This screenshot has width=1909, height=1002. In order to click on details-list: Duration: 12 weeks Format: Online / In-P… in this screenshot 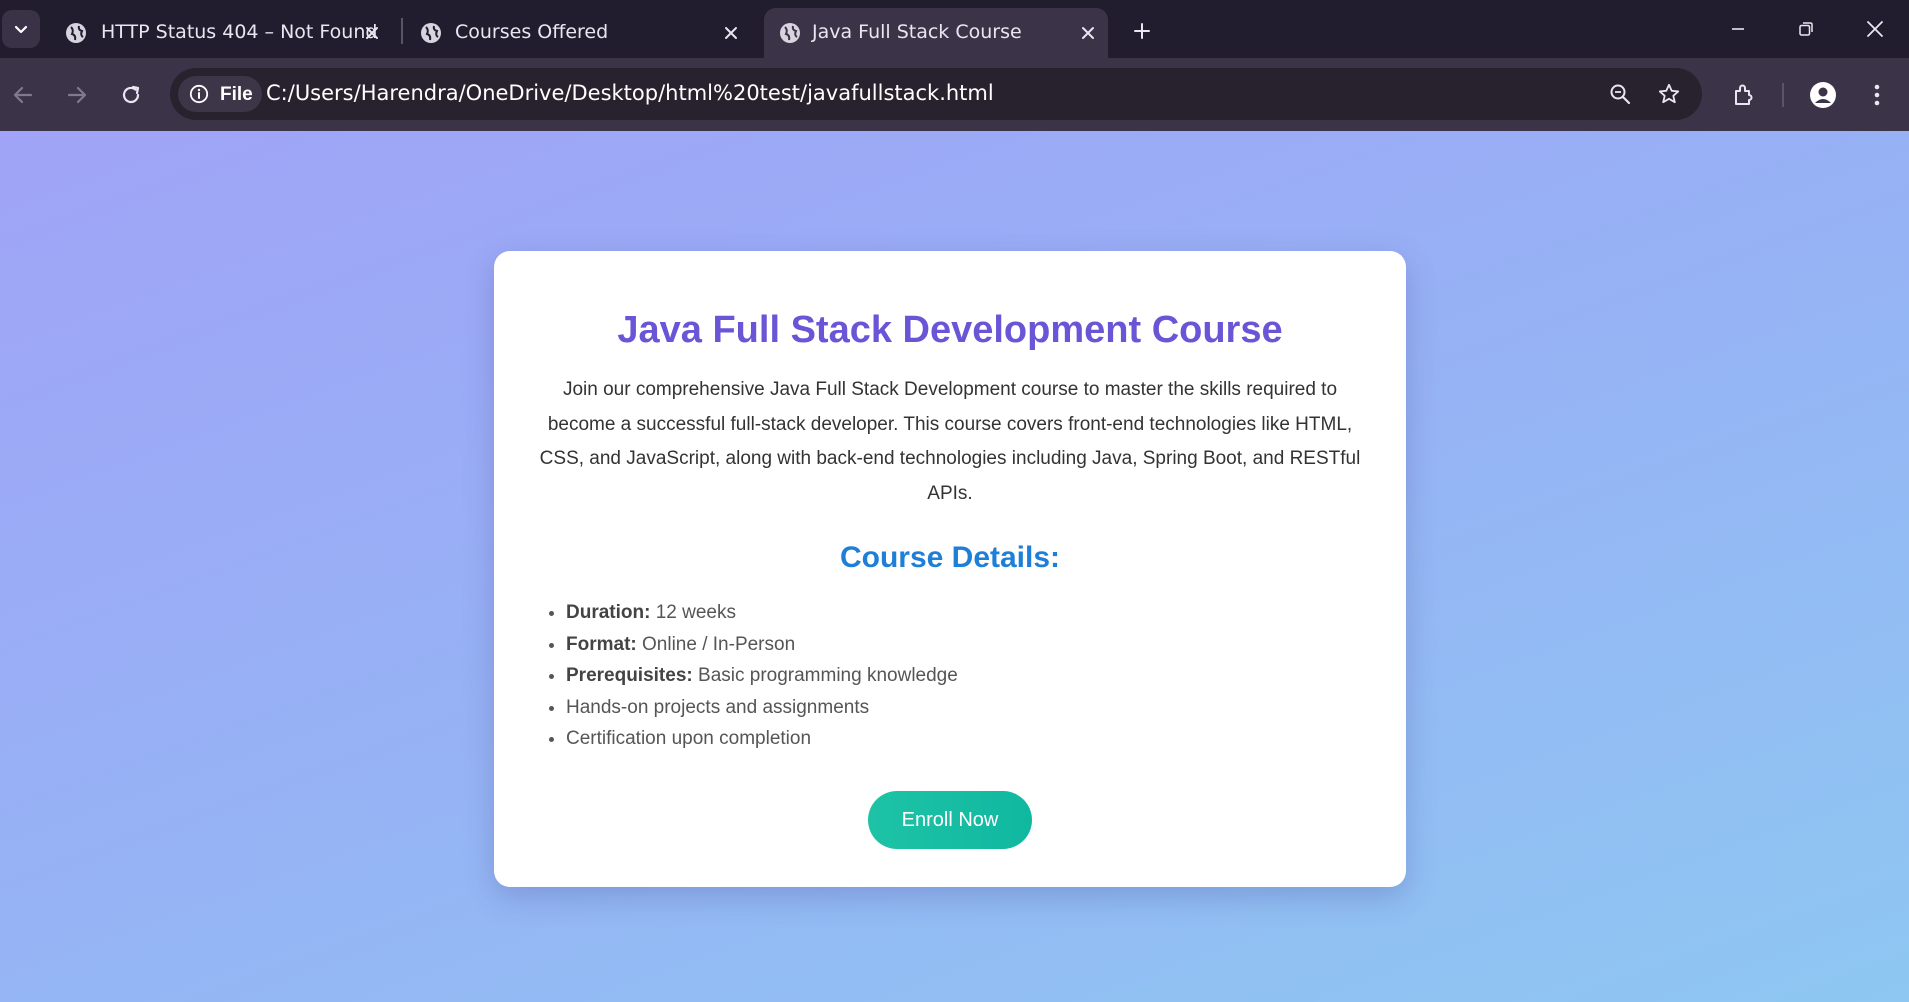, I will do `click(956, 676)`.